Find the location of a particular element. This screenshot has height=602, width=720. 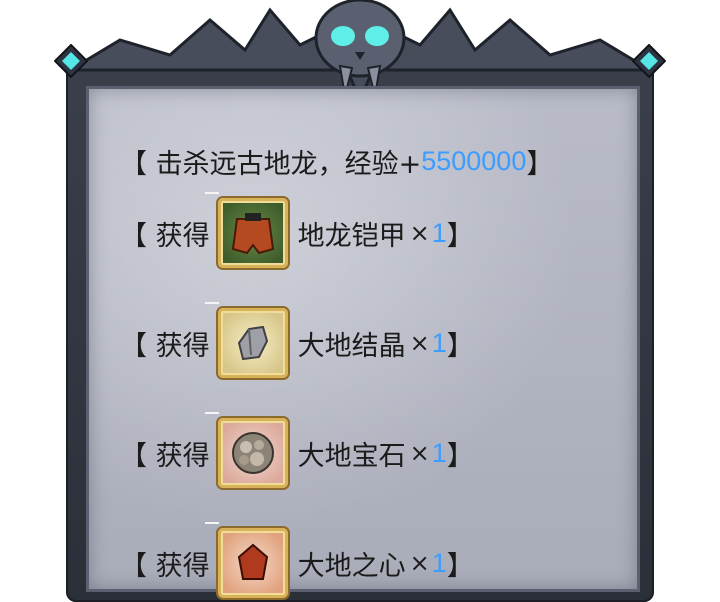

corner-gem-left-icon is located at coordinates (71, 61).